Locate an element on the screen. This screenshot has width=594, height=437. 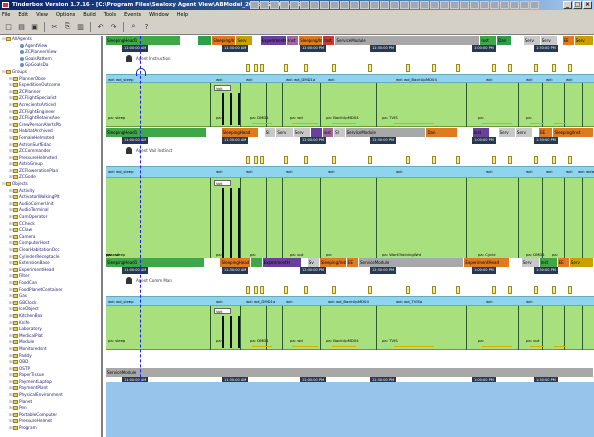
tree-item: ⊞ HabitatArchived is located at coordinates (50, 131).